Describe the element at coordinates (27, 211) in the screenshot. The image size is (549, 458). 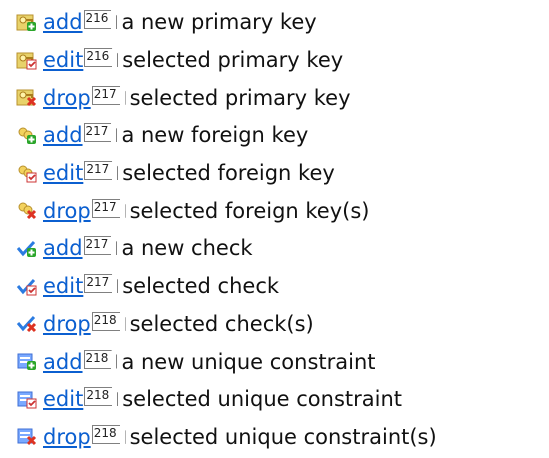
I see `drop-foreign-key-icon` at that location.